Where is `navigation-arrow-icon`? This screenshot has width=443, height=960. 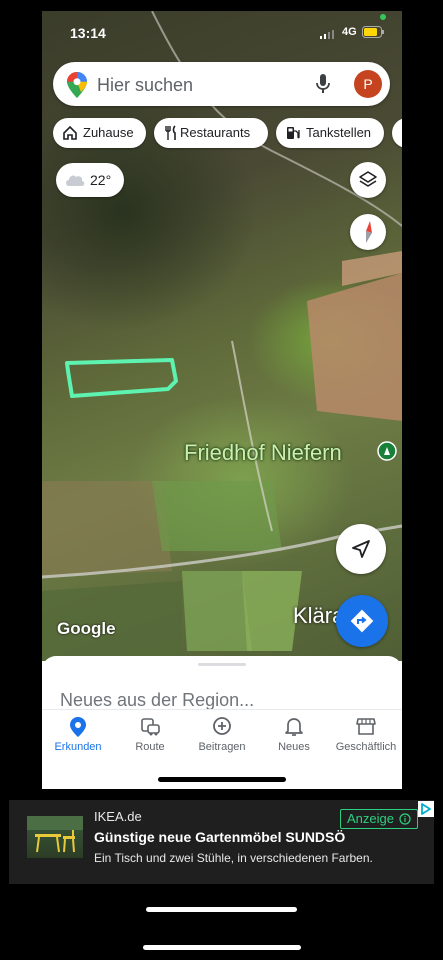 navigation-arrow-icon is located at coordinates (361, 549).